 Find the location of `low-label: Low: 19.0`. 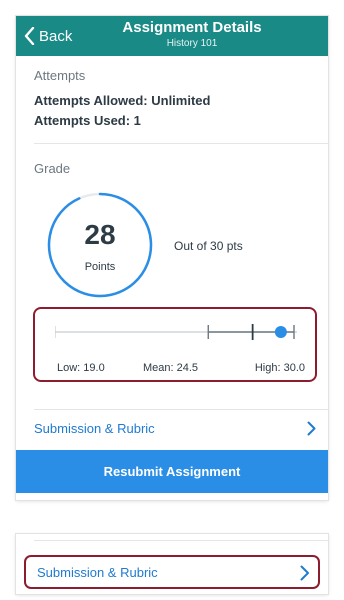

low-label: Low: 19.0 is located at coordinates (81, 368).